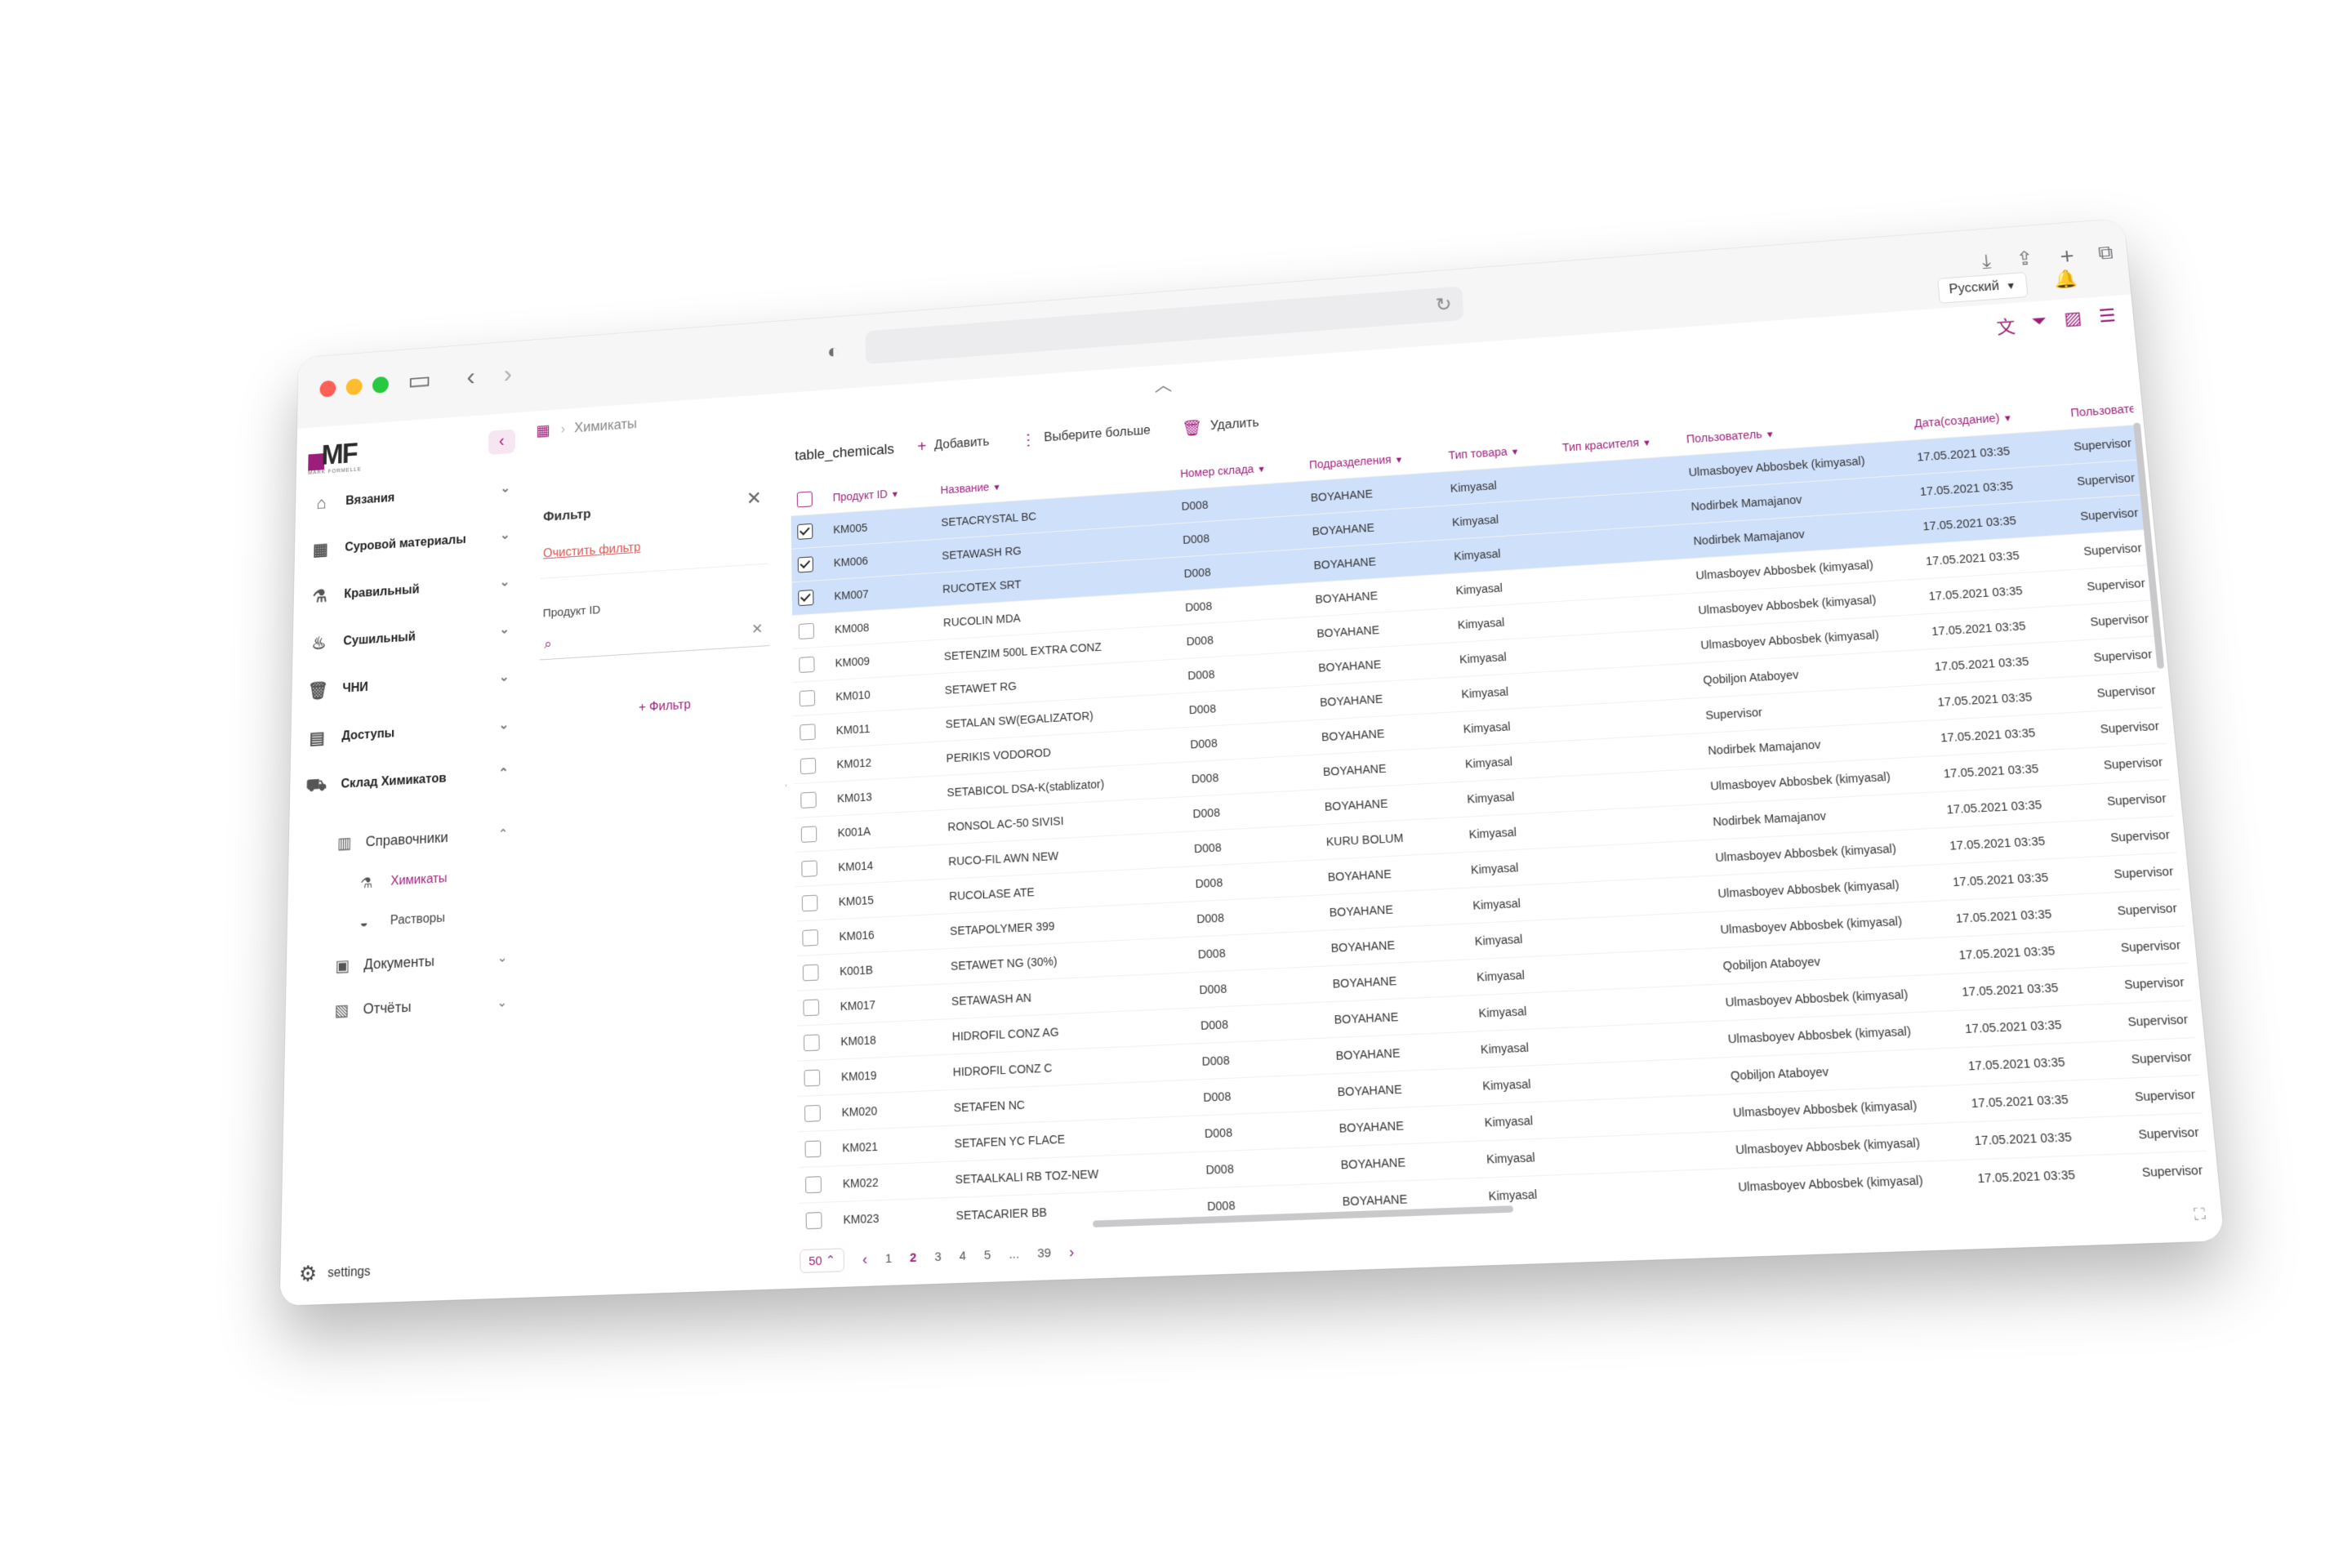 Image resolution: width=2352 pixels, height=1568 pixels. What do you see at coordinates (380, 385) in the screenshot?
I see `maximize-window-button` at bounding box center [380, 385].